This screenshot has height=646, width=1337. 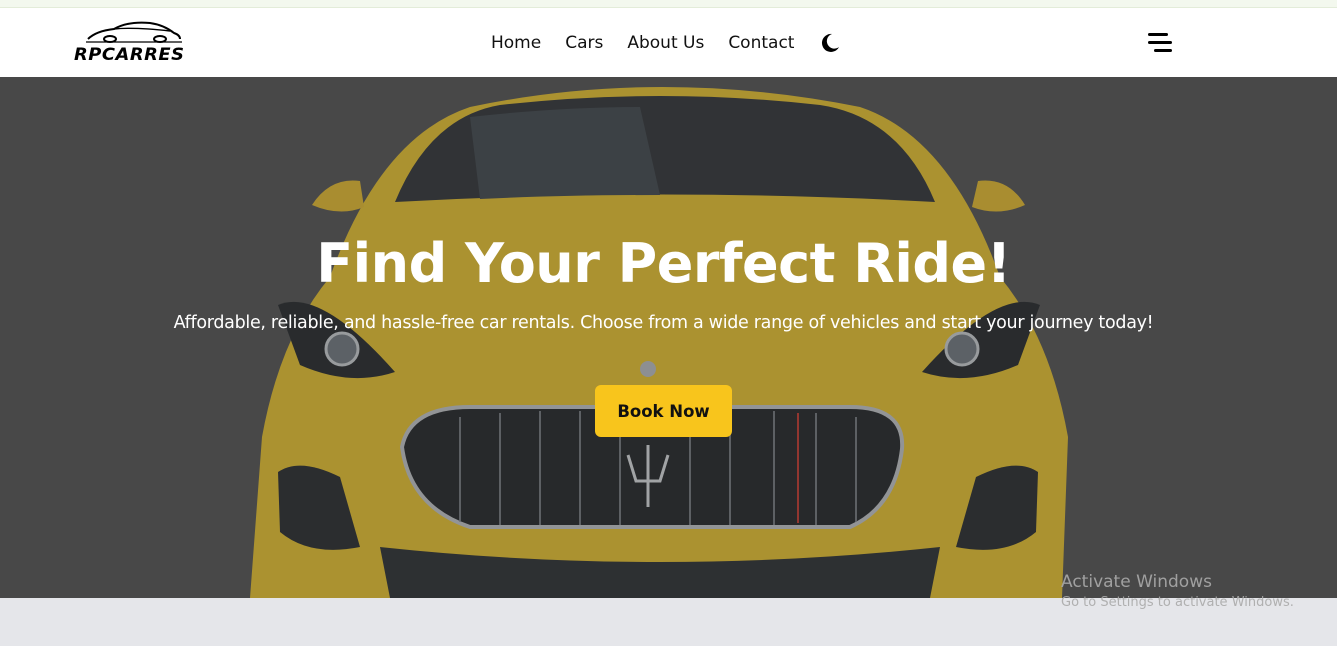 I want to click on hero-title: Find Your Perfect Ride!, so click(x=663, y=263).